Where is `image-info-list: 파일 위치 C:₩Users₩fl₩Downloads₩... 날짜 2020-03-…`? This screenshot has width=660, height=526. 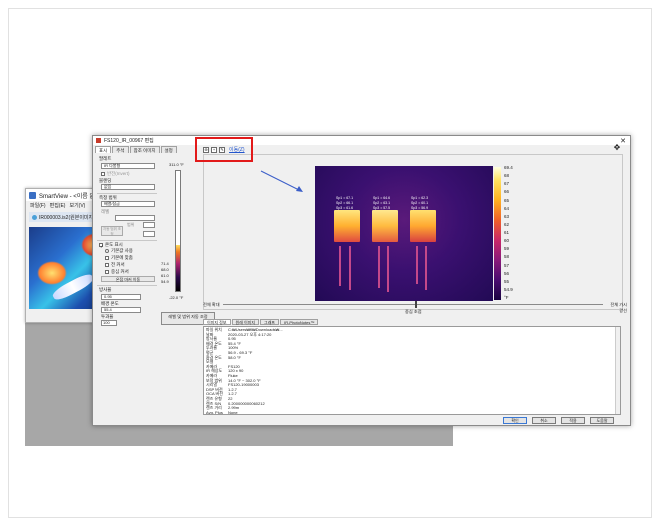 image-info-list: 파일 위치 C:₩Users₩fl₩Downloads₩... 날짜 2020-03-… is located at coordinates (412, 370).